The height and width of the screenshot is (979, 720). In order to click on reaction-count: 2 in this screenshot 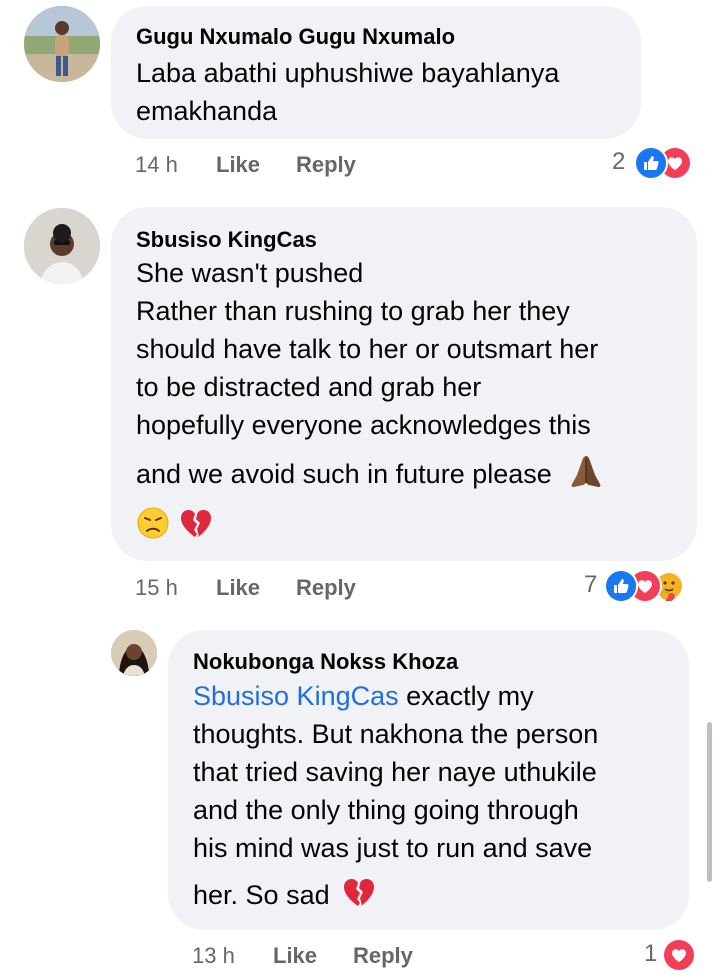, I will do `click(619, 161)`.